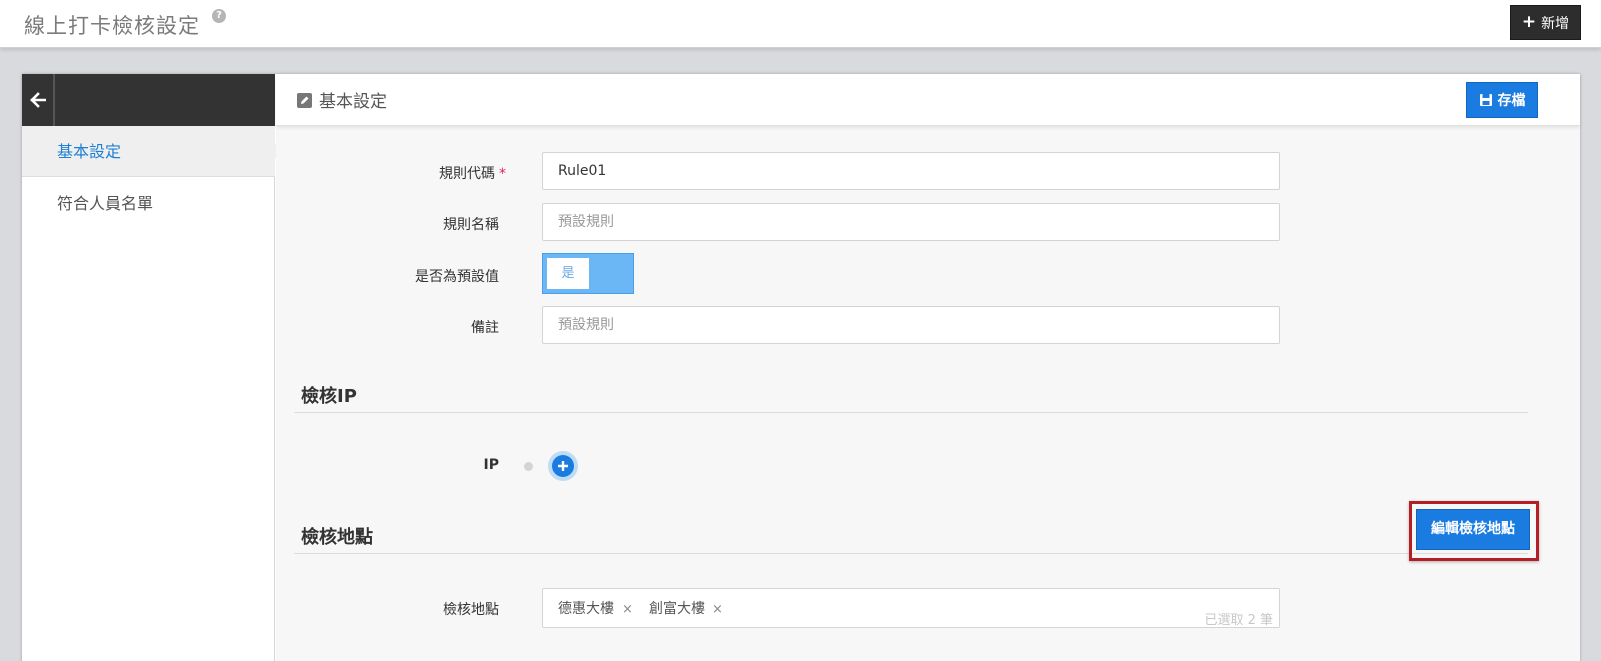 This screenshot has height=661, width=1601. I want to click on rule-code-input, so click(911, 171).